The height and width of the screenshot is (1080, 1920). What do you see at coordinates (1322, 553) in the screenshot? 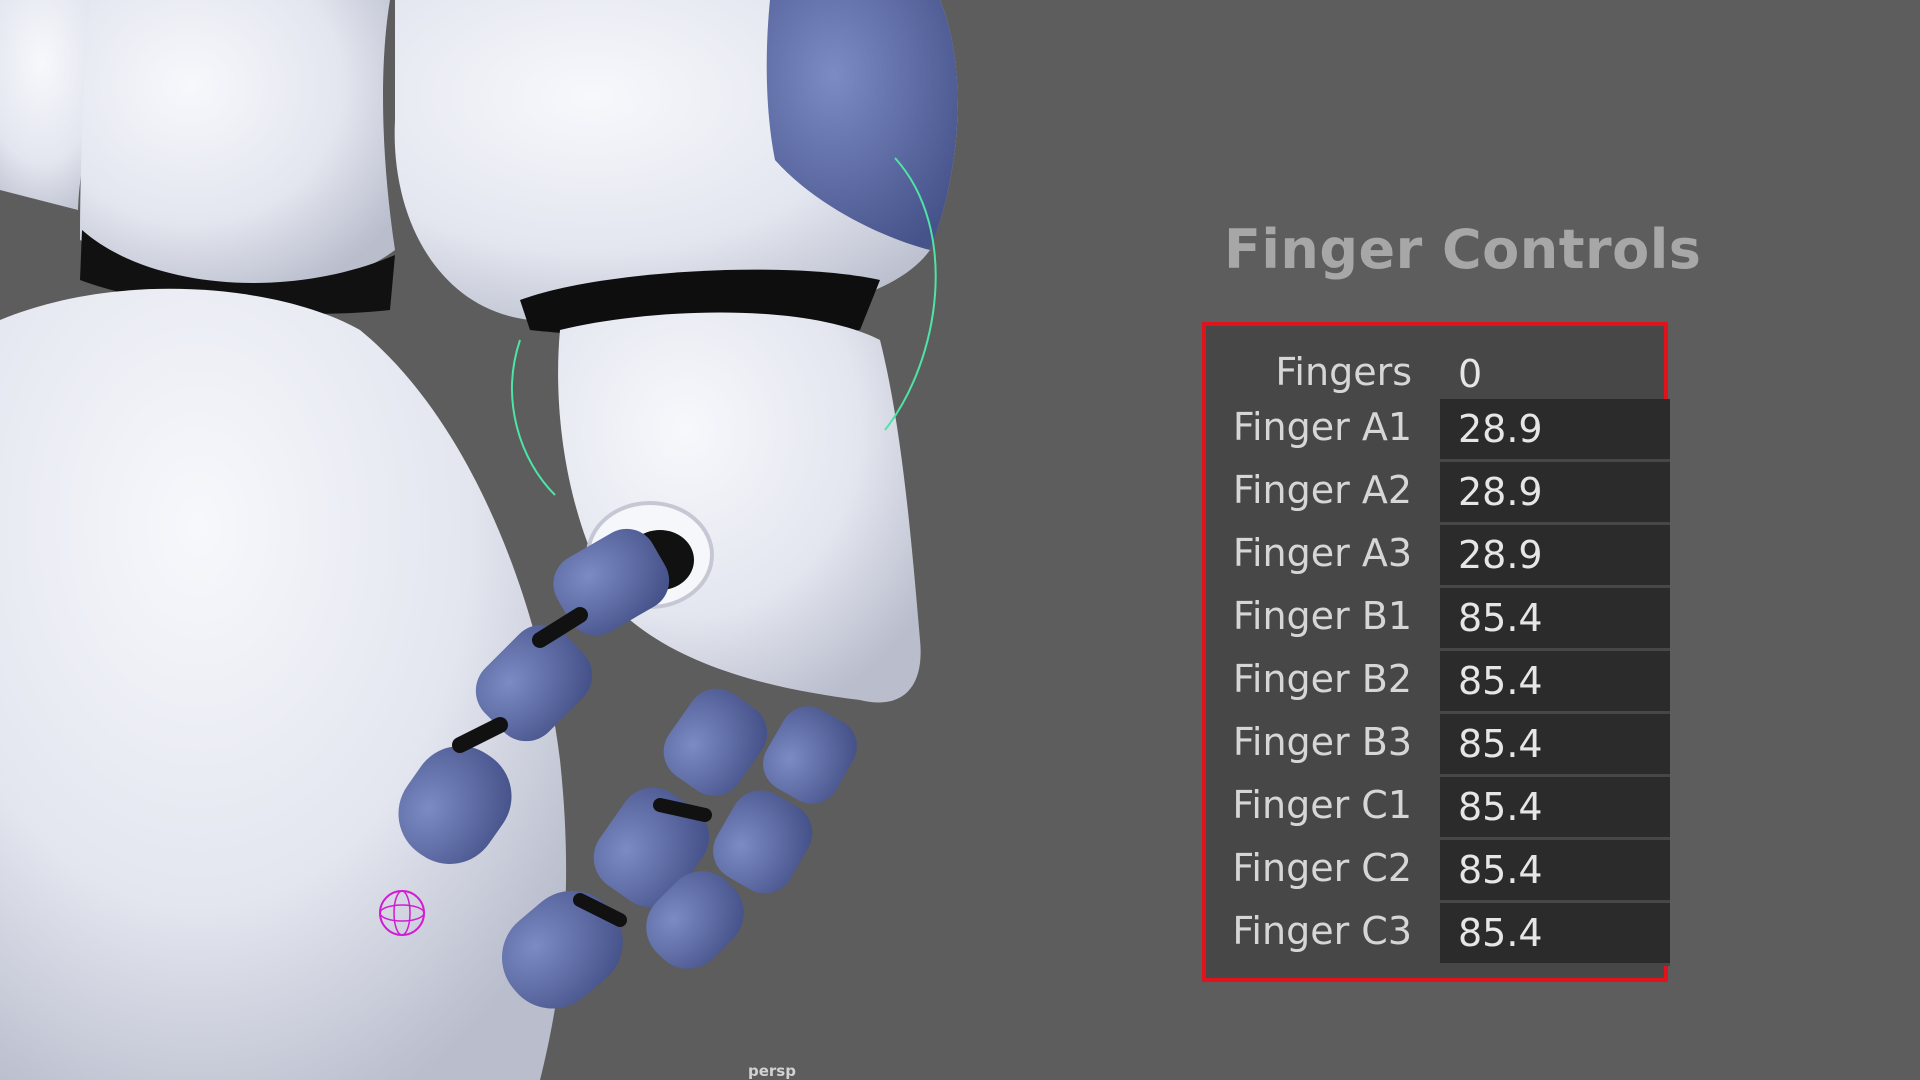
I see `attr-label: Finger A3` at bounding box center [1322, 553].